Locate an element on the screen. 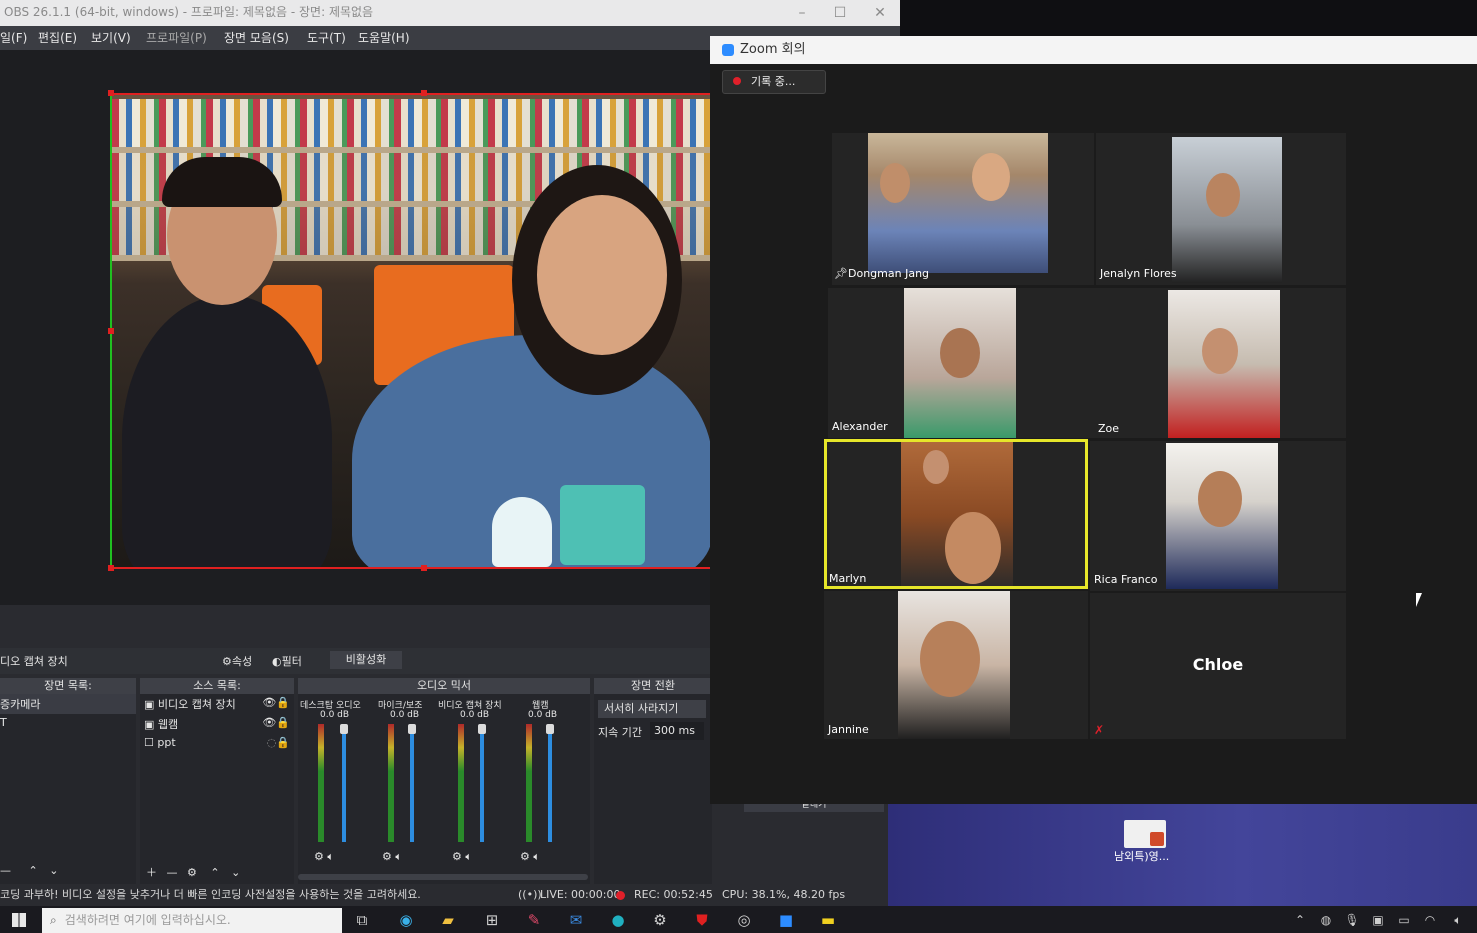  properties-button: ⚙속성 is located at coordinates (237, 661).